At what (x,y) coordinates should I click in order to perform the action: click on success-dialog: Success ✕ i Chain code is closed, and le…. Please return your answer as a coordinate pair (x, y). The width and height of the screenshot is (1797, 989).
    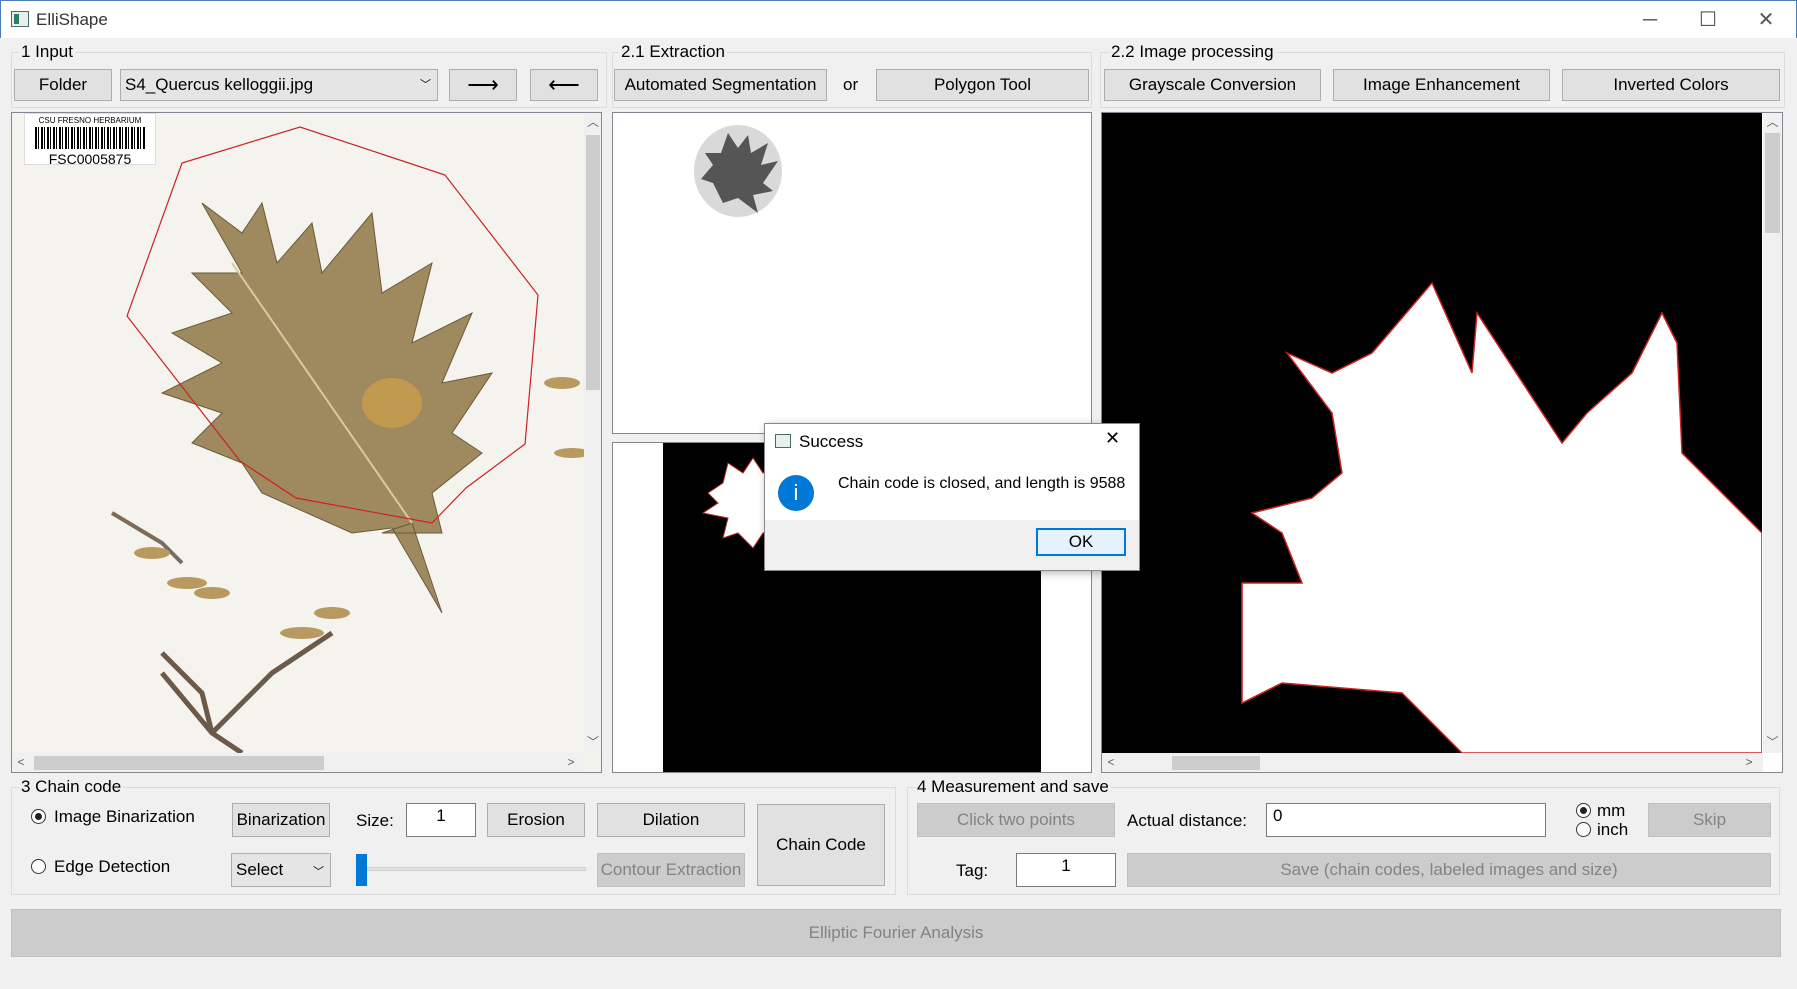
    Looking at the image, I should click on (952, 497).